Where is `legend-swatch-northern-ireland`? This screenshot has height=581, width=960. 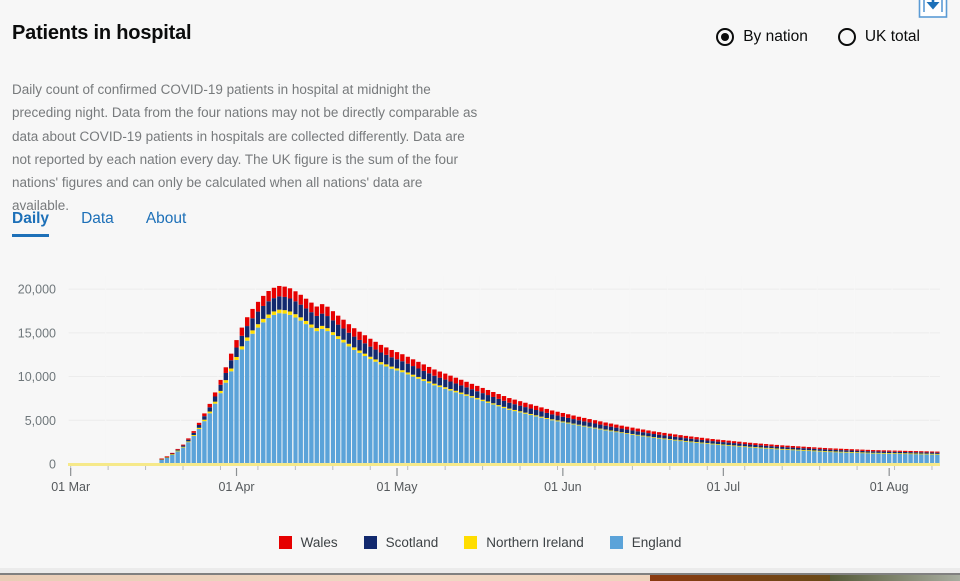 legend-swatch-northern-ireland is located at coordinates (471, 542).